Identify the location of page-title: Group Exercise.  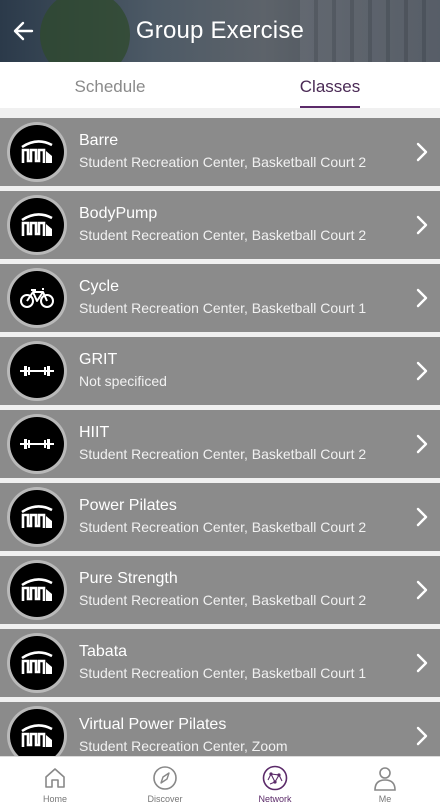
(220, 30).